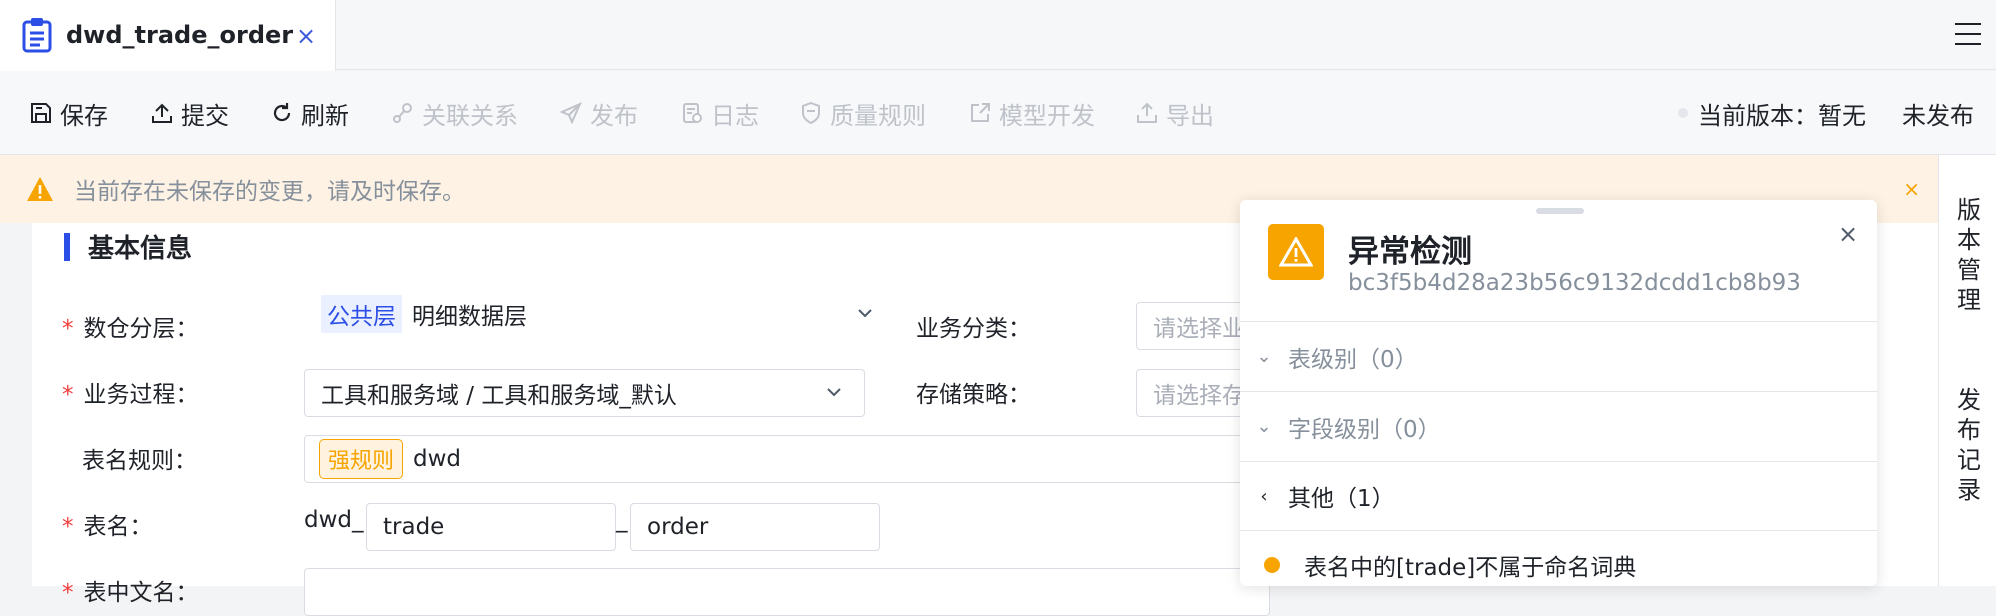  What do you see at coordinates (1364, 429) in the screenshot?
I see `group-label: 字段级别（0）` at bounding box center [1364, 429].